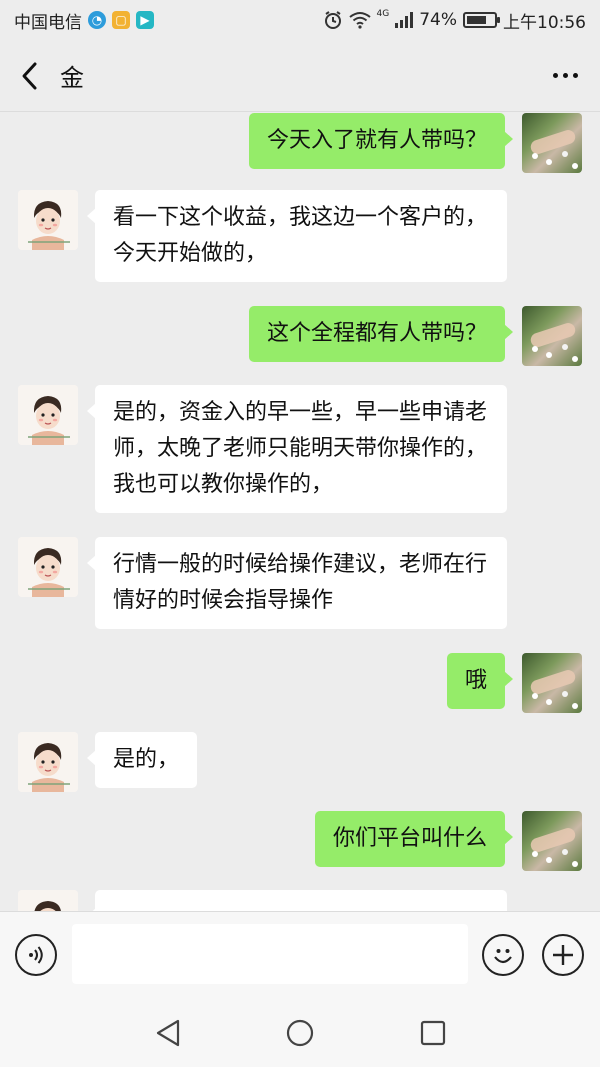 This screenshot has width=600, height=1067. Describe the element at coordinates (297, 236) in the screenshot. I see `received-bubble: 看一下这个收益，我这边一个客户的，今天开始做的，` at that location.